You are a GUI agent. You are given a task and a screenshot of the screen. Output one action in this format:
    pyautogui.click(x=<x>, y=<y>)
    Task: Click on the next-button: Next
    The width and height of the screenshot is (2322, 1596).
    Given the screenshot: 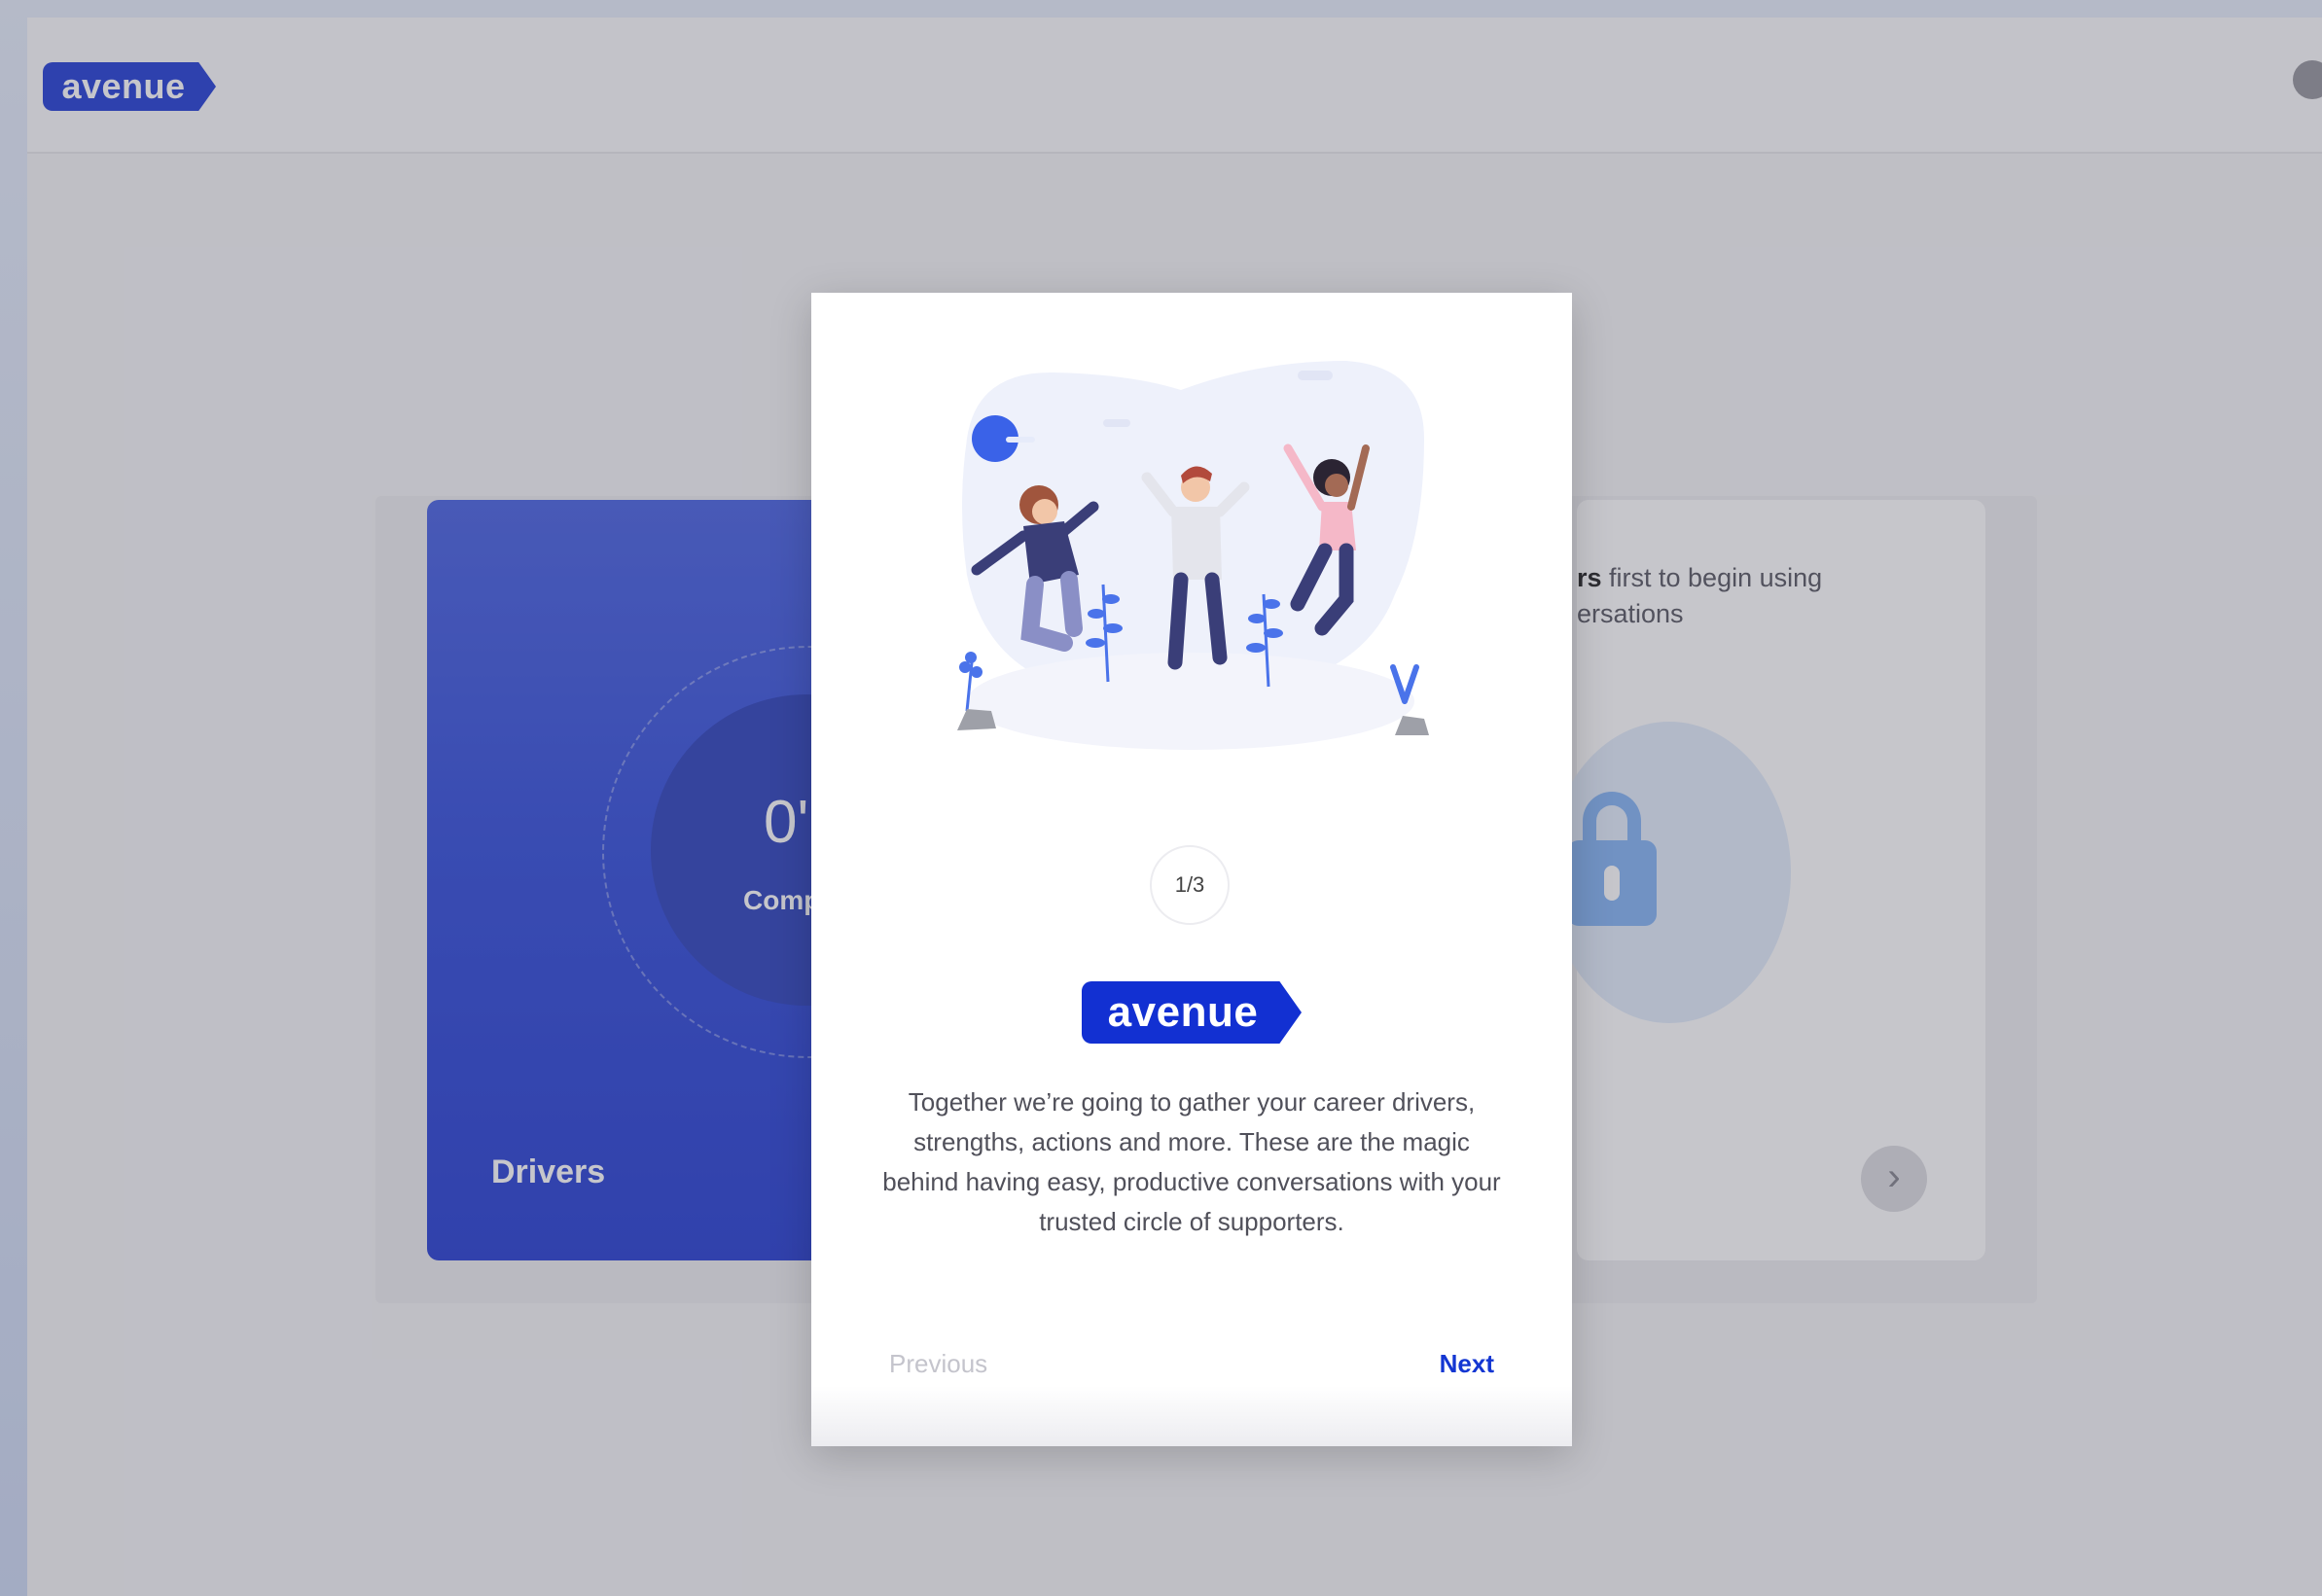 What is the action you would take?
    pyautogui.click(x=1467, y=1364)
    